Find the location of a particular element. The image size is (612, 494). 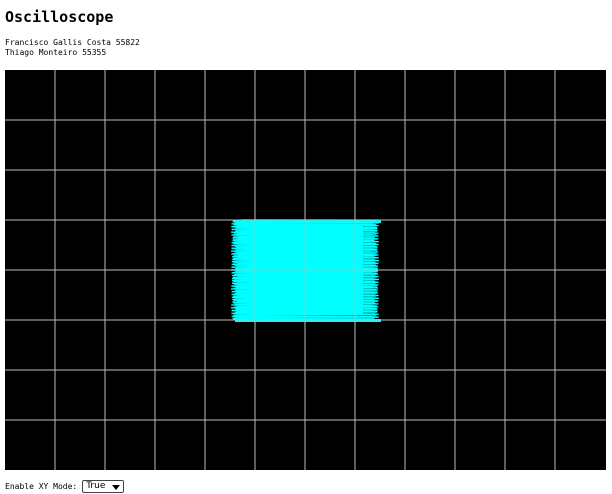

xy-mode-selected-value: True is located at coordinates (96, 486).